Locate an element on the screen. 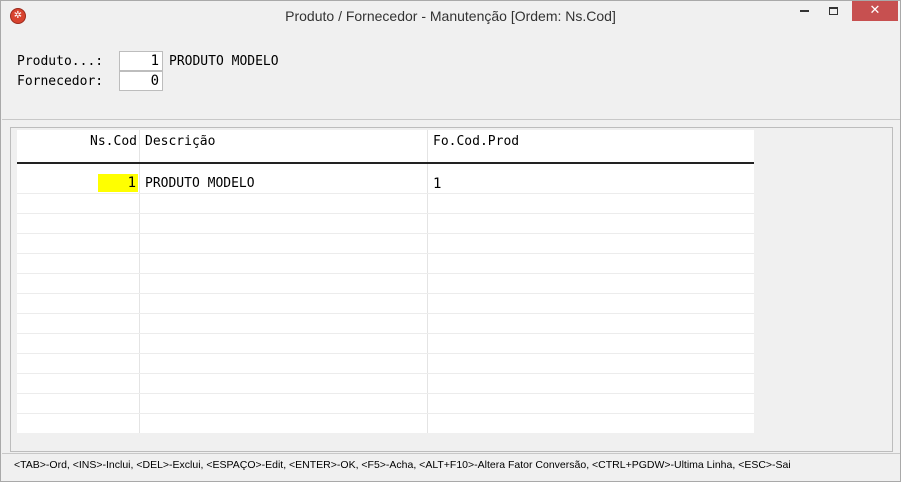 The height and width of the screenshot is (482, 901). maximize-button is located at coordinates (833, 11).